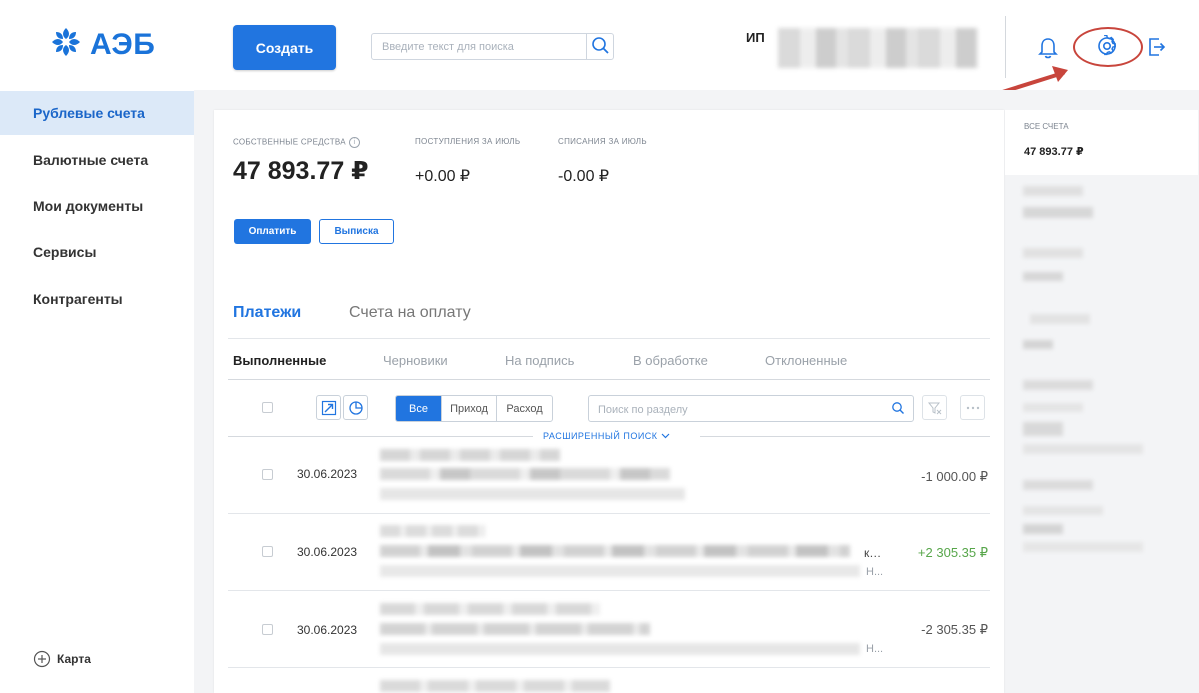 The width and height of the screenshot is (1199, 693). Describe the element at coordinates (1054, 152) in the screenshot. I see `all-accounts-value: 47 893.77 ₽` at that location.